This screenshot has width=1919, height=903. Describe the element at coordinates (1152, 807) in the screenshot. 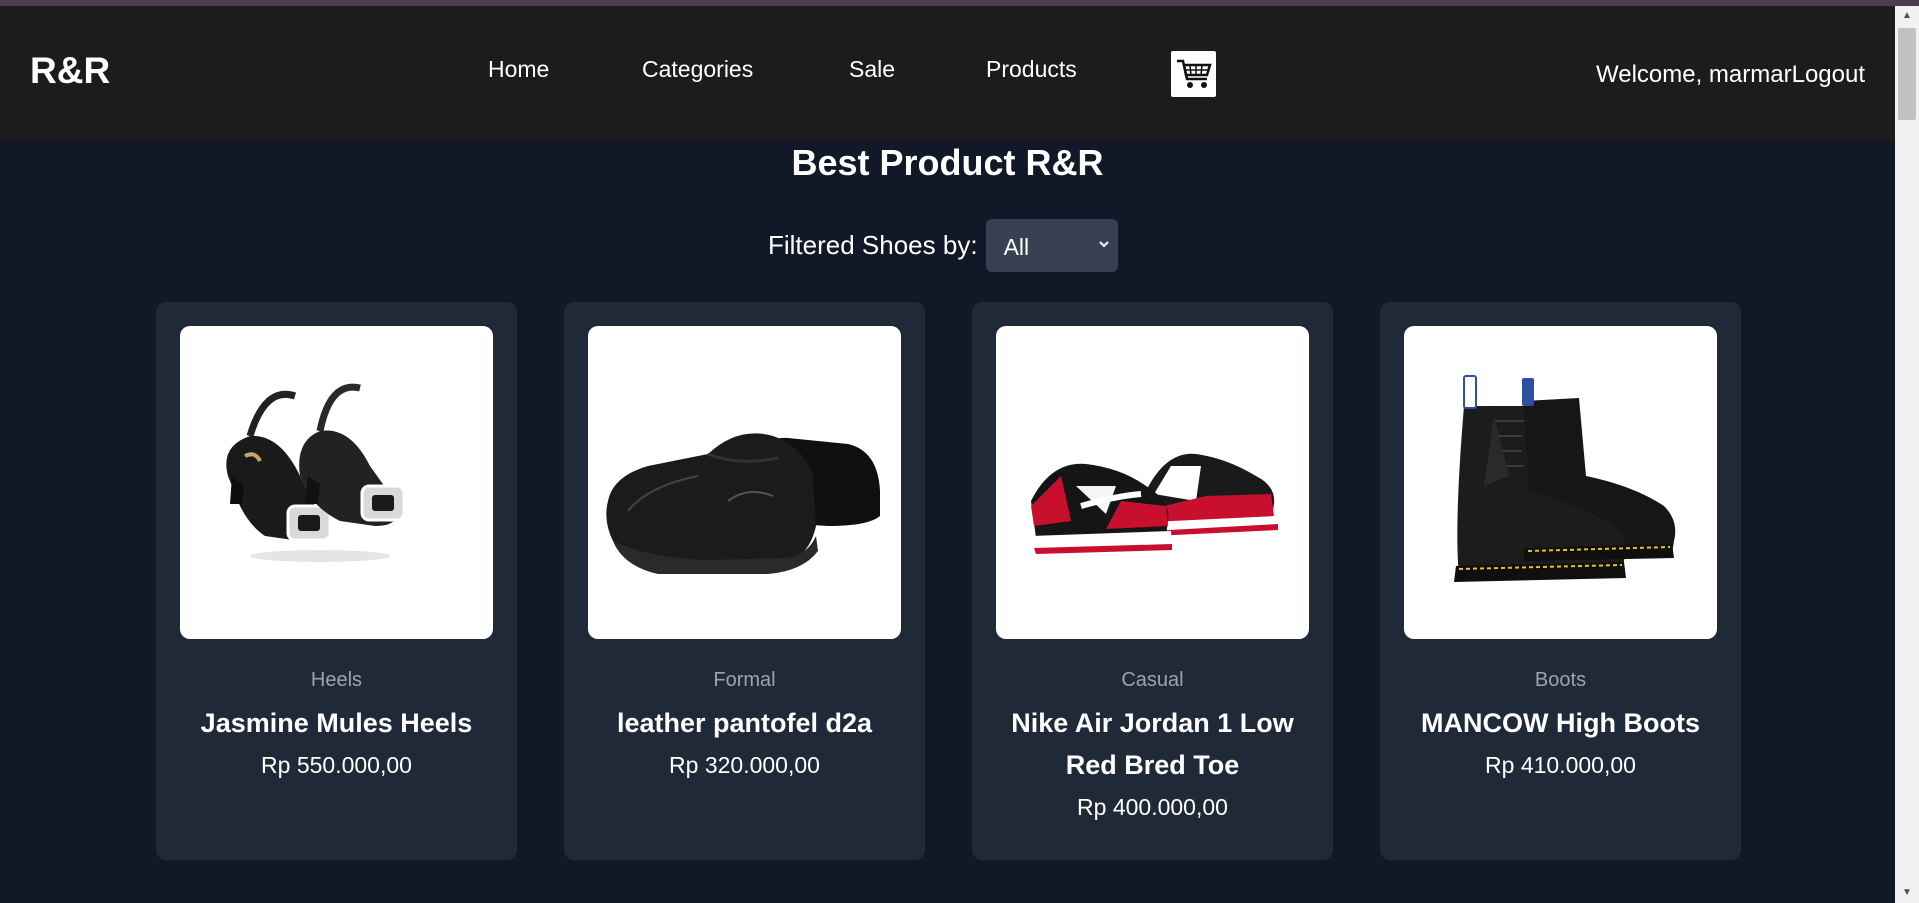

I see `product-price: Rp 400.000,00` at that location.